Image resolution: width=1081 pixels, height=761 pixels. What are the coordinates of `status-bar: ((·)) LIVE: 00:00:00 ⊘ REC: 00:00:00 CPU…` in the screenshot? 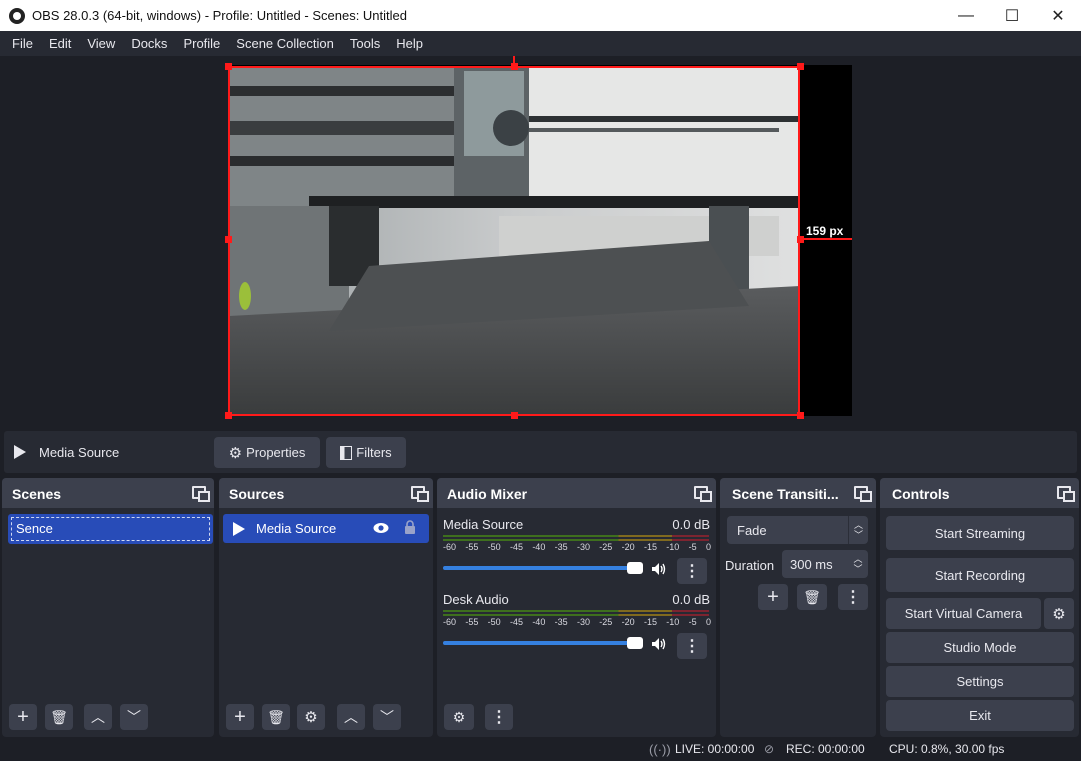 It's located at (540, 749).